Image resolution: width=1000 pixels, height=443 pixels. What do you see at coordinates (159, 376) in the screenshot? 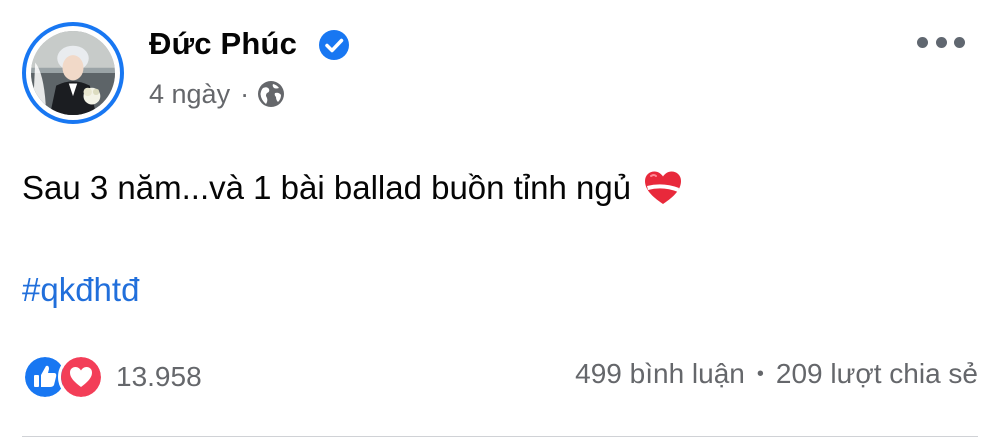
I see `reaction-count: 13.958` at bounding box center [159, 376].